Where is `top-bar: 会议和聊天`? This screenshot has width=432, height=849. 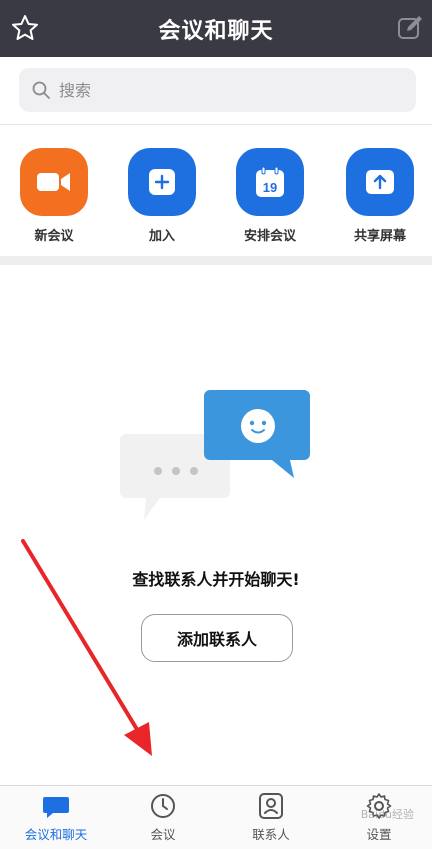
top-bar: 会议和聊天 is located at coordinates (216, 28).